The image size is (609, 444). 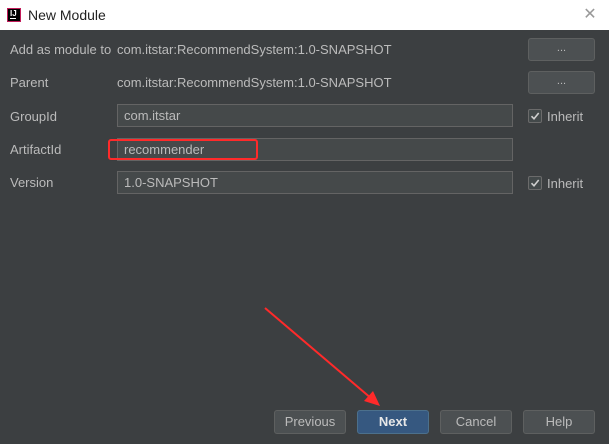 I want to click on cancel-button: Cancel, so click(x=476, y=422).